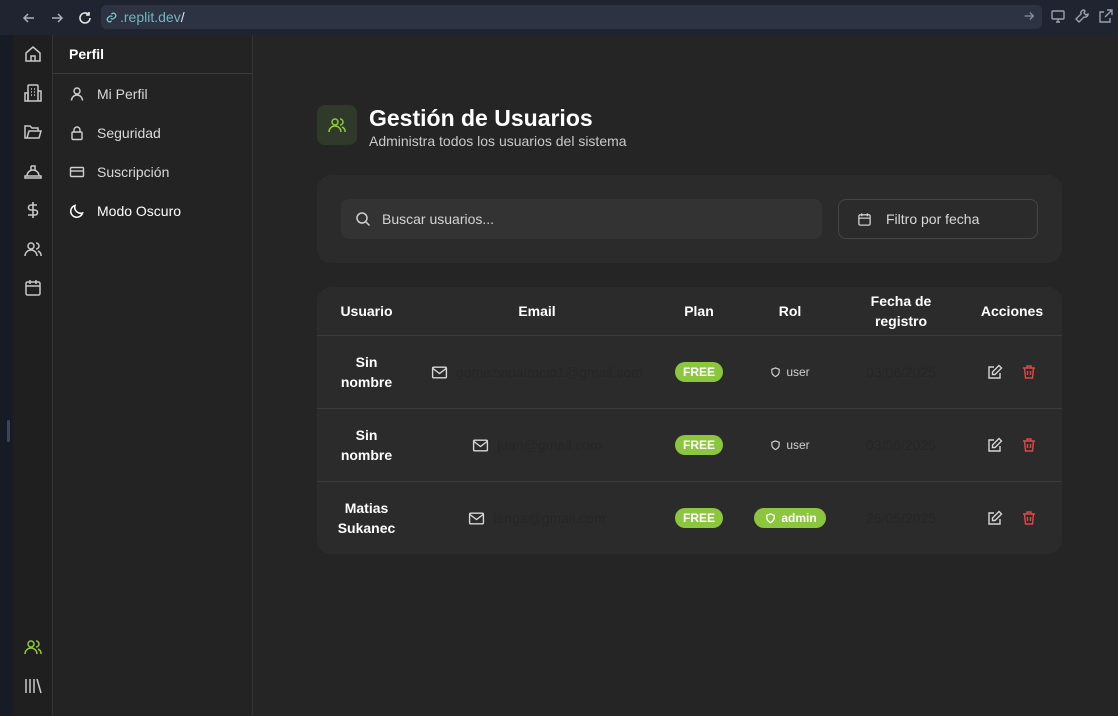 The height and width of the screenshot is (716, 1118). Describe the element at coordinates (33, 171) in the screenshot. I see `hard-hat-icon` at that location.